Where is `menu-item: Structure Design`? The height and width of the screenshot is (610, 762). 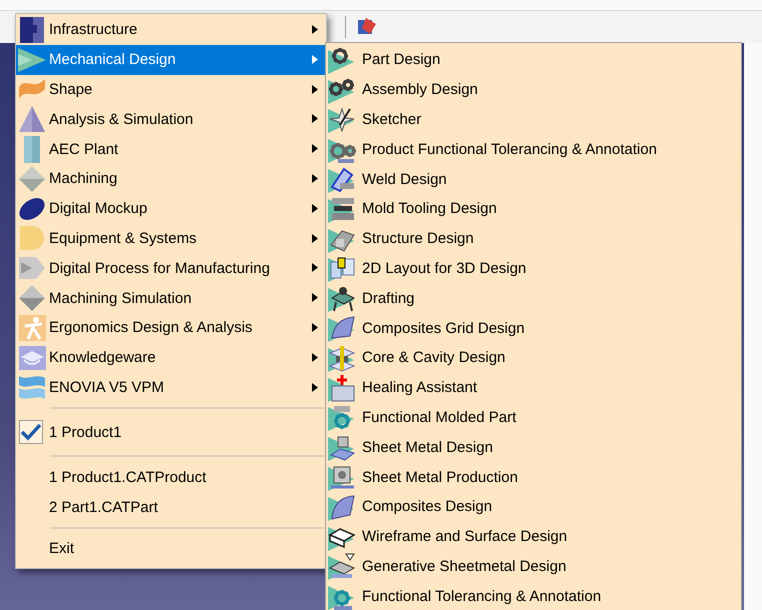 menu-item: Structure Design is located at coordinates (533, 239).